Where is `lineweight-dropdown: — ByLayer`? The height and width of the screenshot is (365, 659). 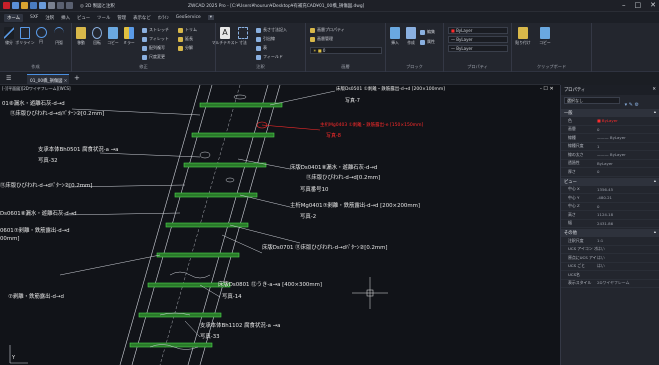
lineweight-dropdown: — ByLayer is located at coordinates (478, 48).